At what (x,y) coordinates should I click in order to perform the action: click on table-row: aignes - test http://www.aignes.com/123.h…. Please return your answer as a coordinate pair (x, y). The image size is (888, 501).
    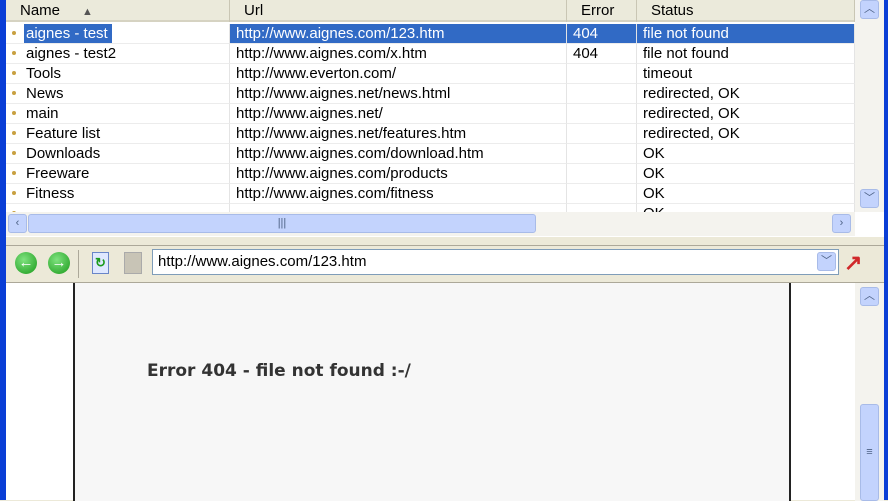
    Looking at the image, I should click on (430, 34).